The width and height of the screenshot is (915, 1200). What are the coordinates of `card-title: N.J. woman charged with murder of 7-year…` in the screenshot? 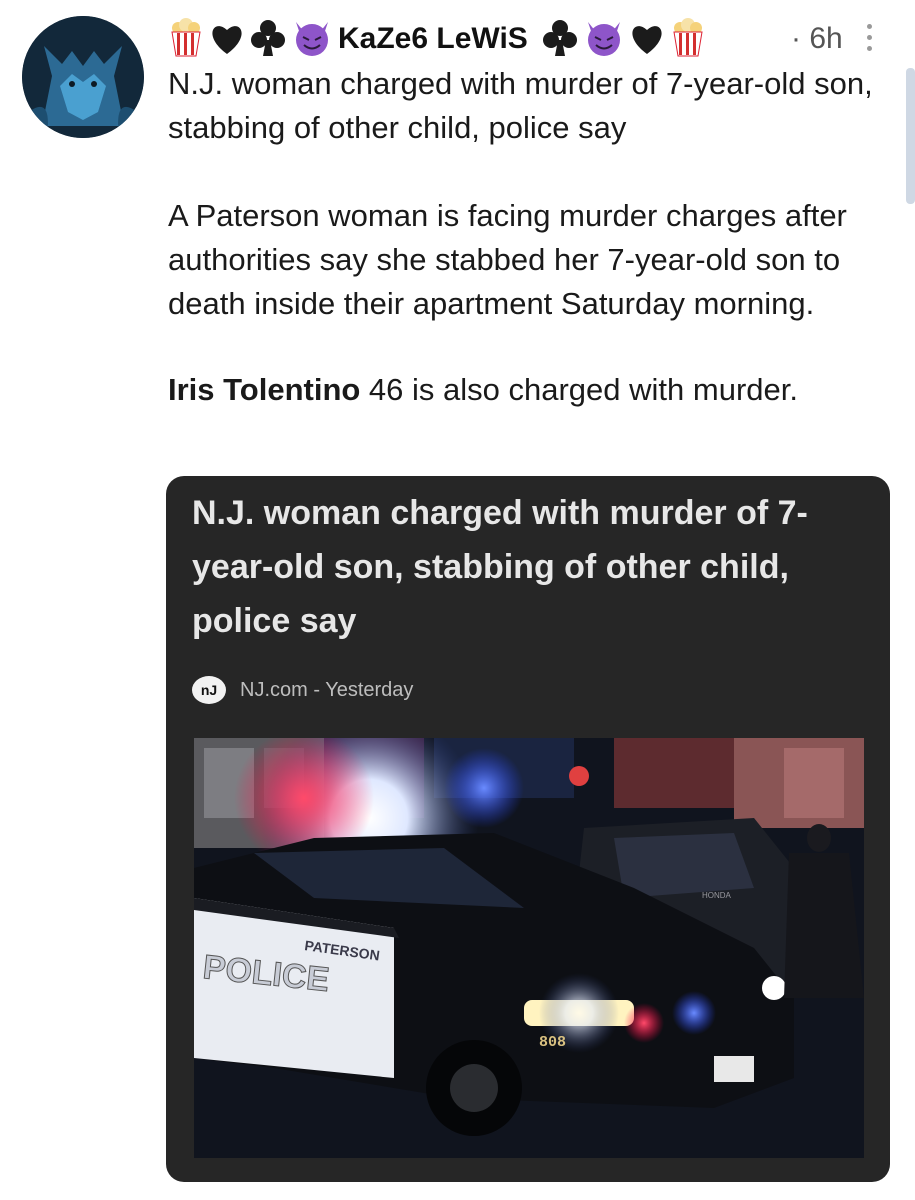 It's located at (500, 567).